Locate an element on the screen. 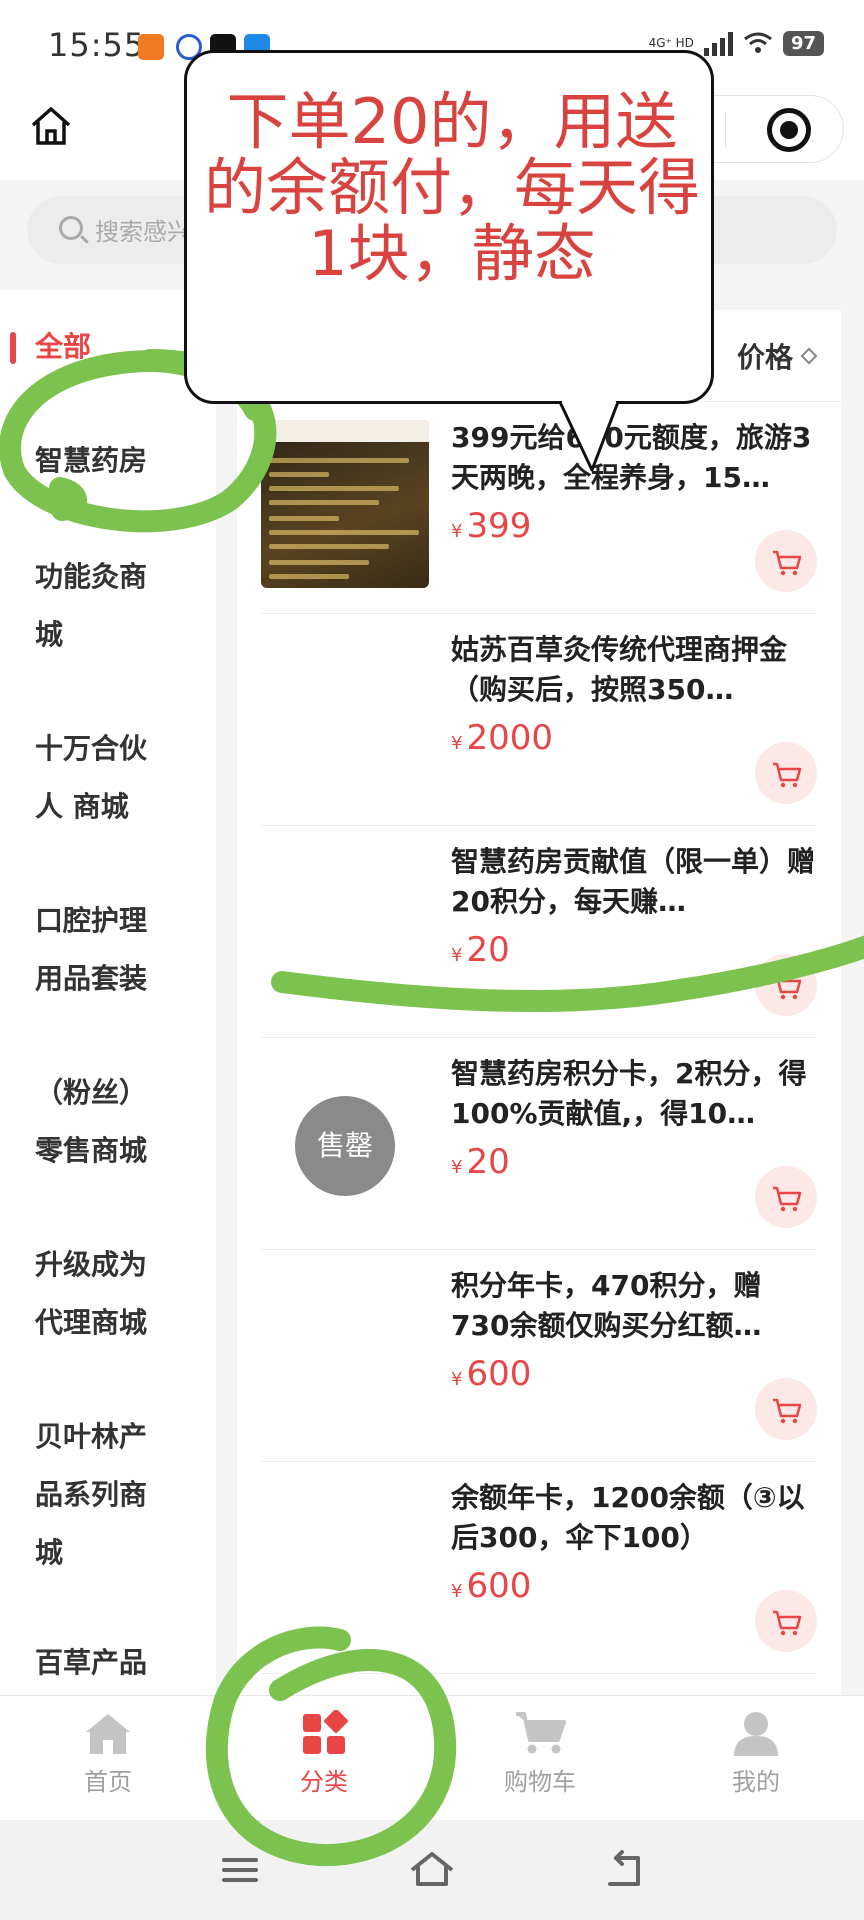  capsule-divider is located at coordinates (725, 130).